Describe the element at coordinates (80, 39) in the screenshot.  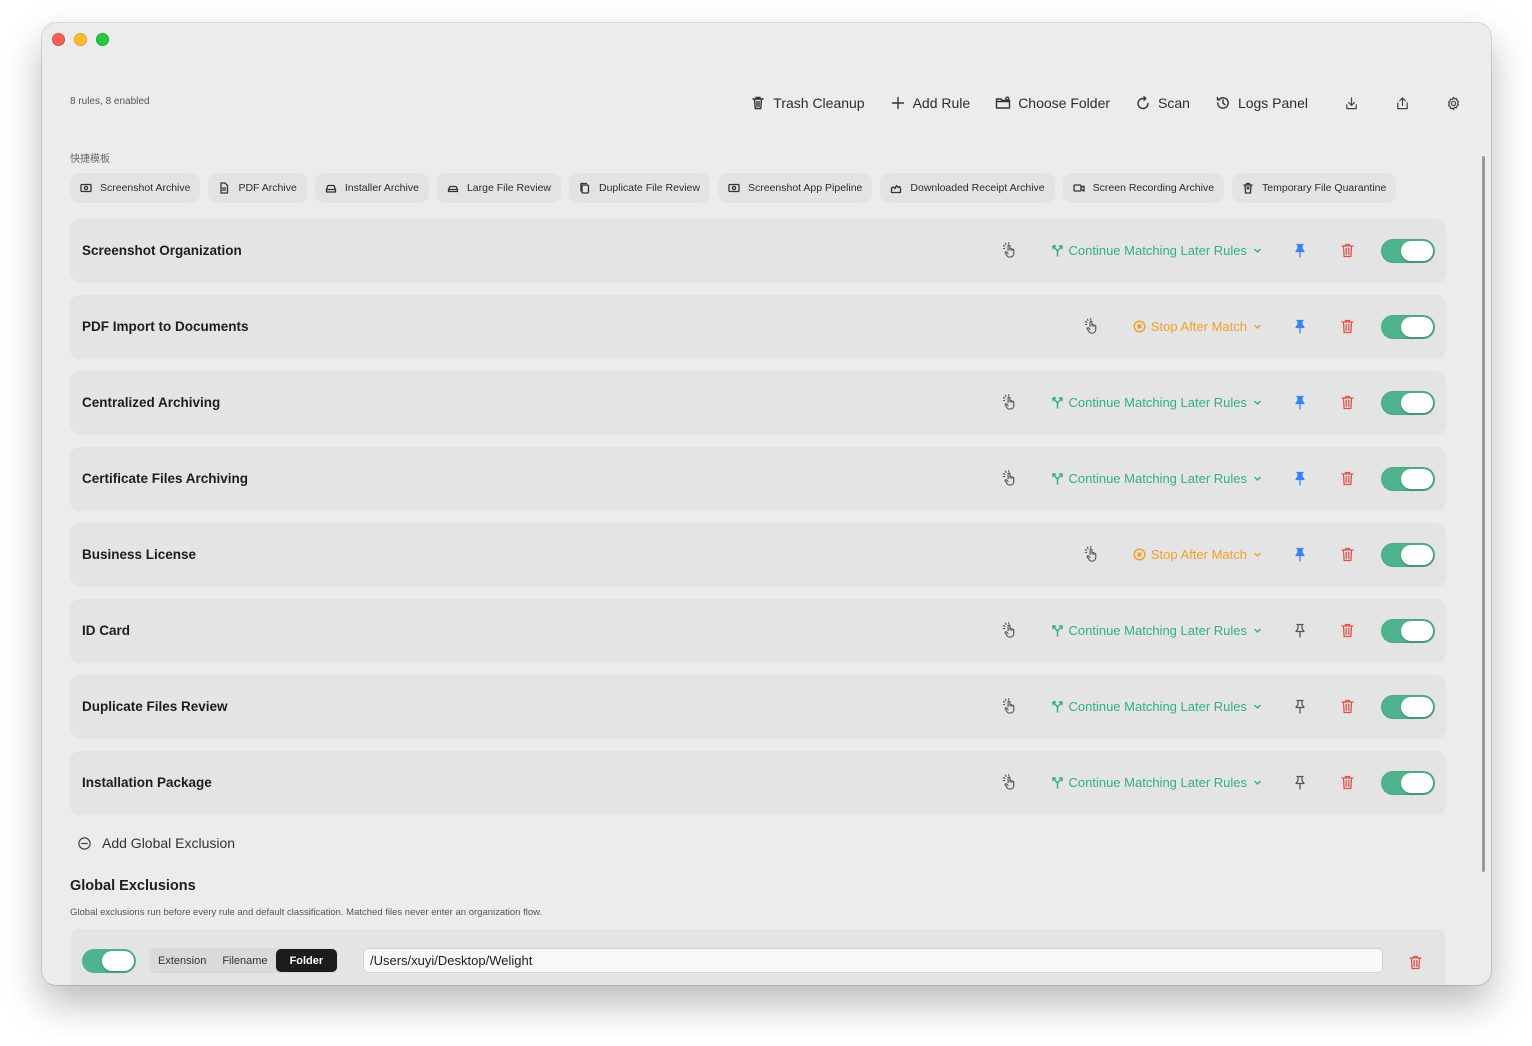
I see `minimize-window-button` at that location.